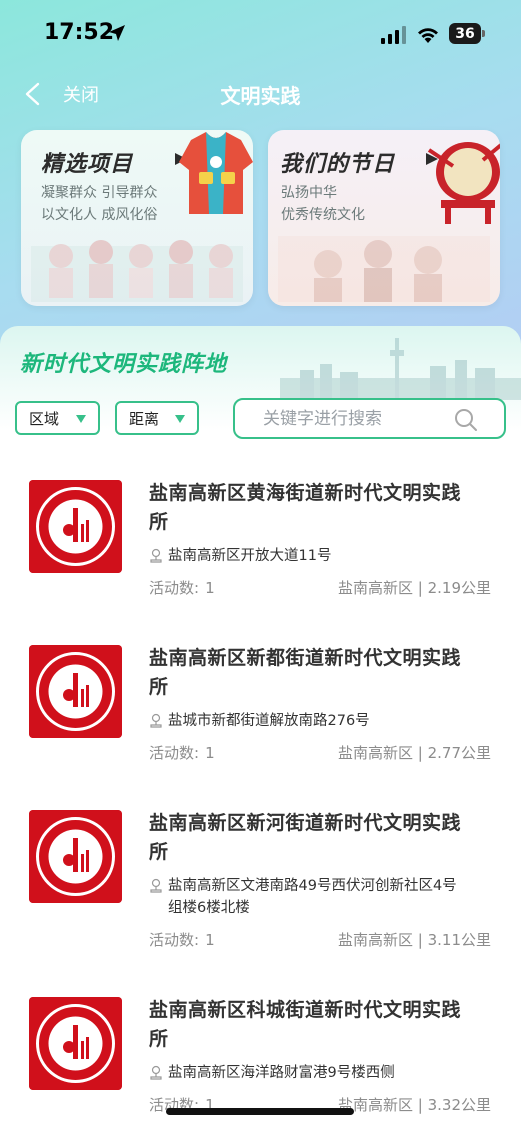 This screenshot has height=1128, width=521. I want to click on nav-bar: 关闭 文明实践, so click(260, 94).